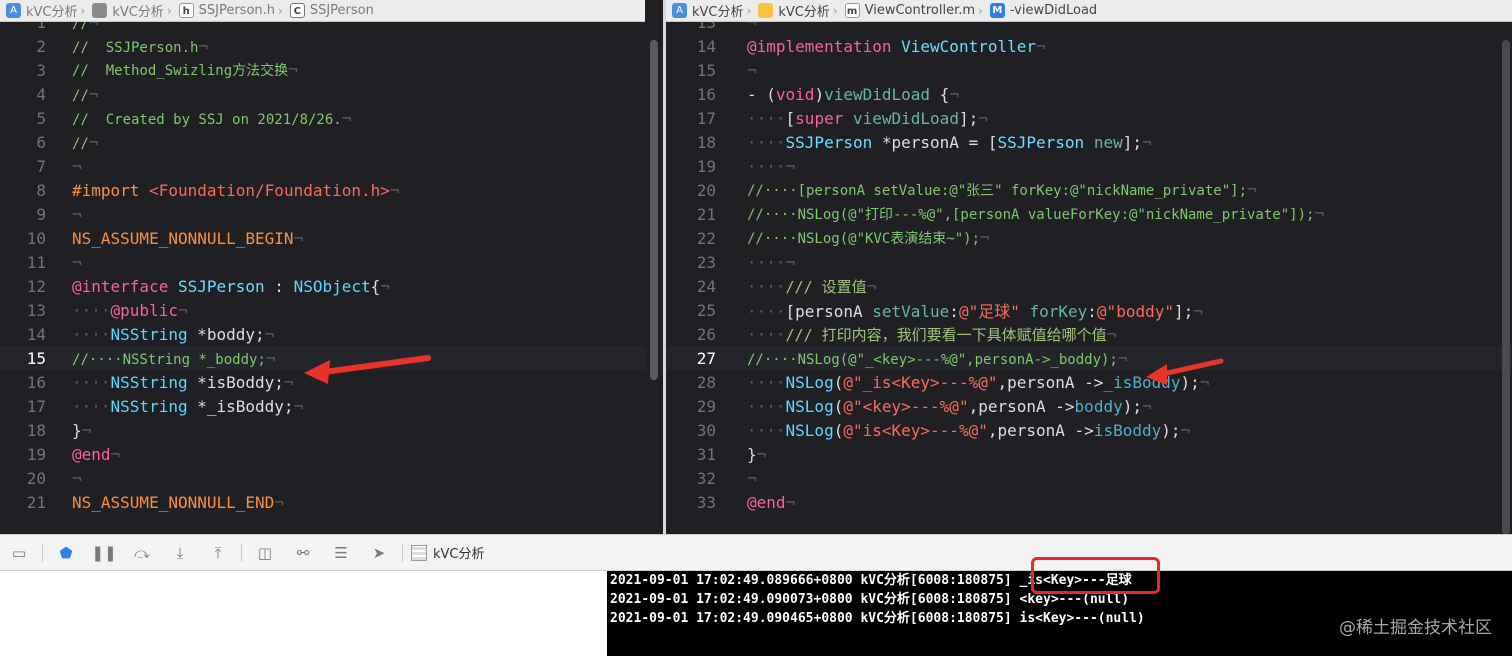 This screenshot has width=1512, height=656. What do you see at coordinates (24, 70) in the screenshot?
I see `line-number: 3` at bounding box center [24, 70].